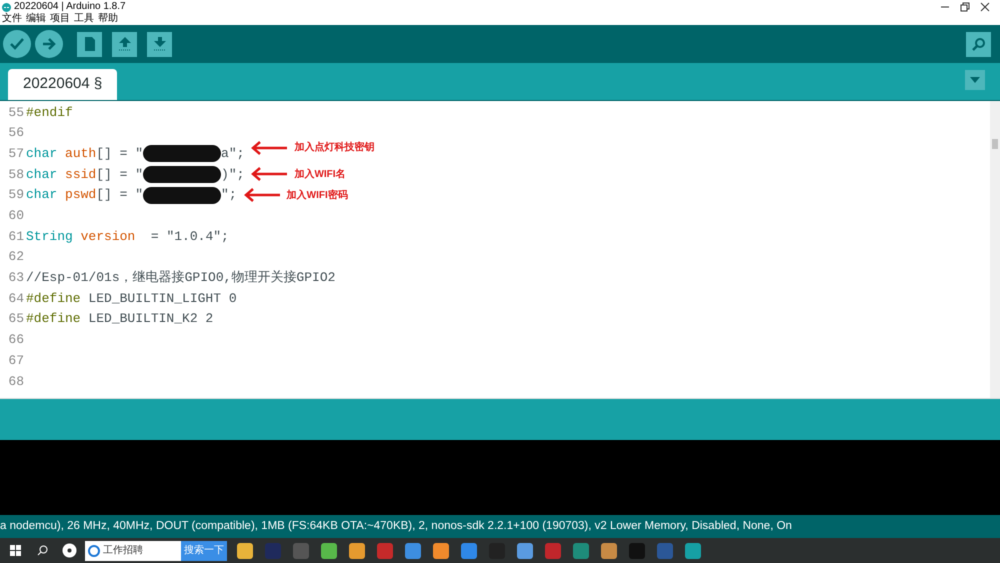 The height and width of the screenshot is (563, 1000). What do you see at coordinates (229, 195) in the screenshot?
I see `code-text: ";` at bounding box center [229, 195].